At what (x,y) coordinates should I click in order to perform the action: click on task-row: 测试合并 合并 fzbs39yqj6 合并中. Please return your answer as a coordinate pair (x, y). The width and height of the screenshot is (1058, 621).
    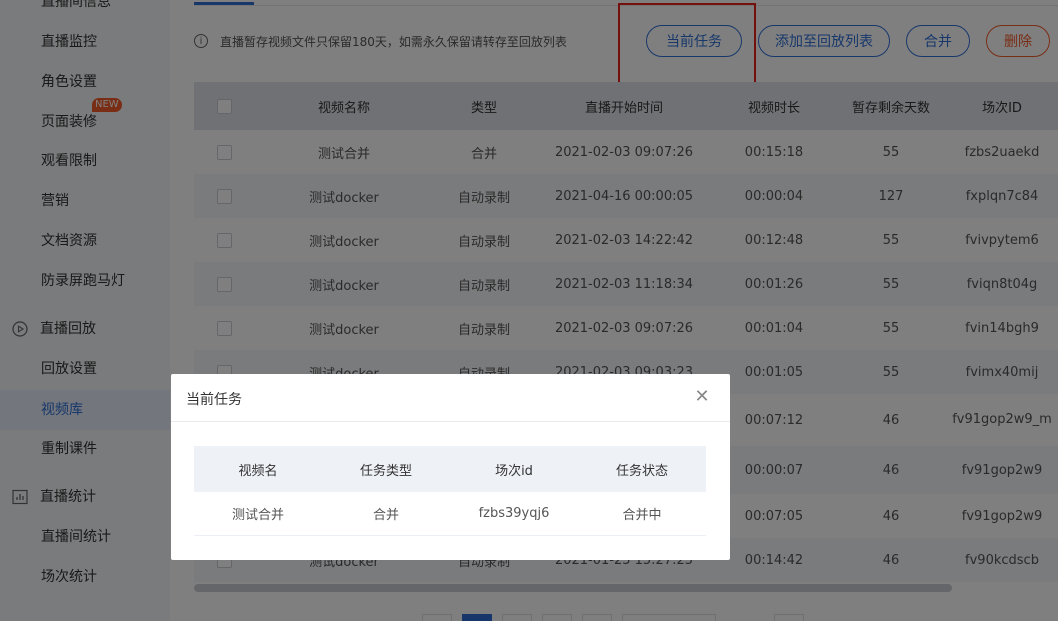
    Looking at the image, I should click on (450, 514).